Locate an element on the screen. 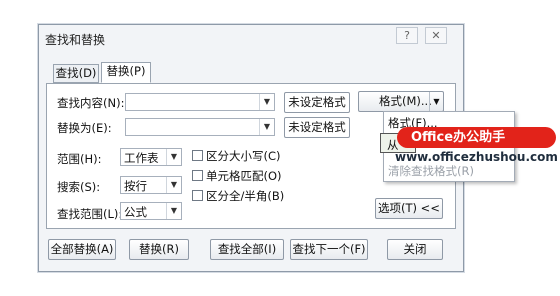  scope-value: 工作表 is located at coordinates (141, 158).